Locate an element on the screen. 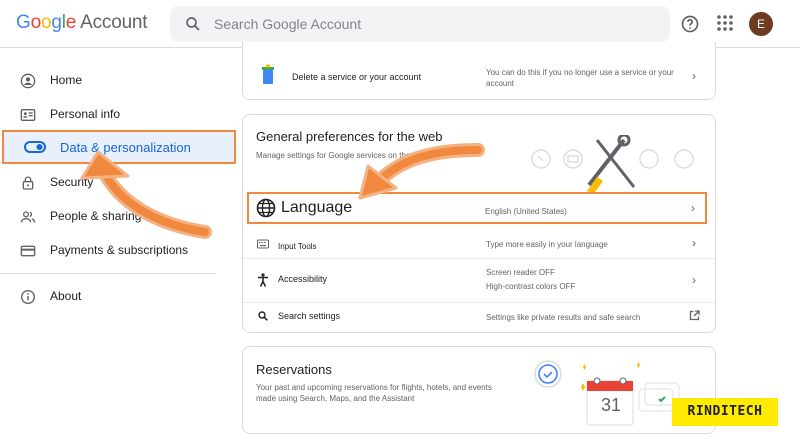  watermark-badge: RINDITECH is located at coordinates (725, 412).